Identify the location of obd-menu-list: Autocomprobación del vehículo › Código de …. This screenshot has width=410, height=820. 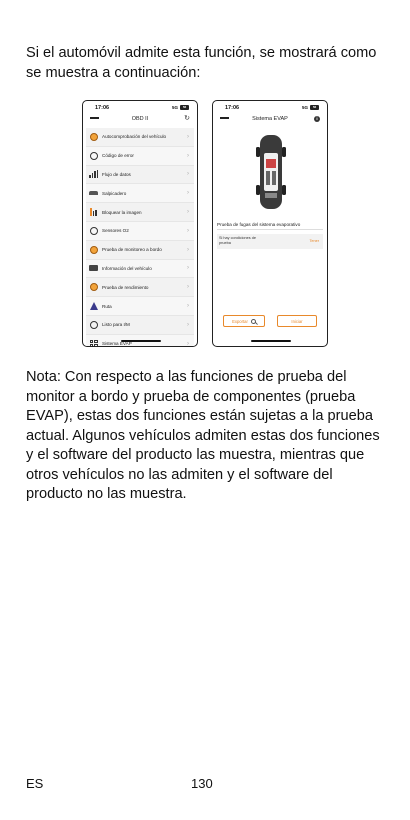
(140, 237).